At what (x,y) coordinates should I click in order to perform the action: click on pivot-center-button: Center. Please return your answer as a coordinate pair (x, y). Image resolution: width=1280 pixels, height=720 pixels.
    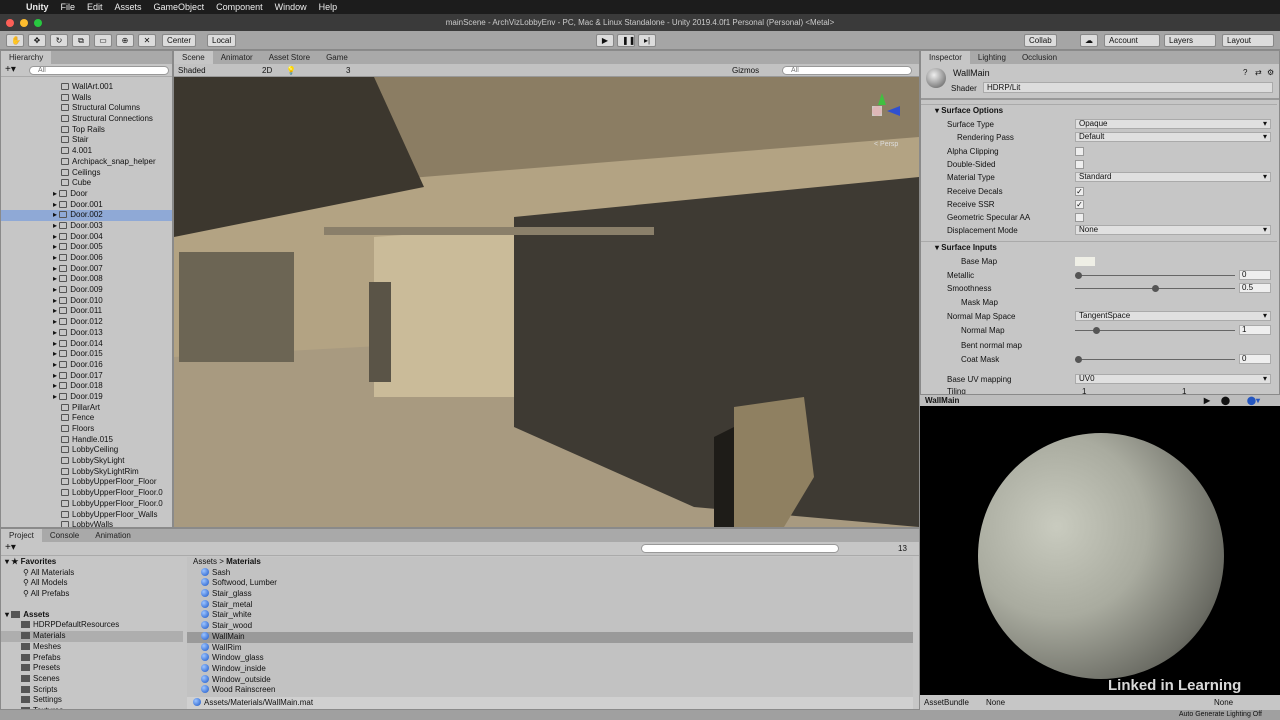
    Looking at the image, I should click on (179, 40).